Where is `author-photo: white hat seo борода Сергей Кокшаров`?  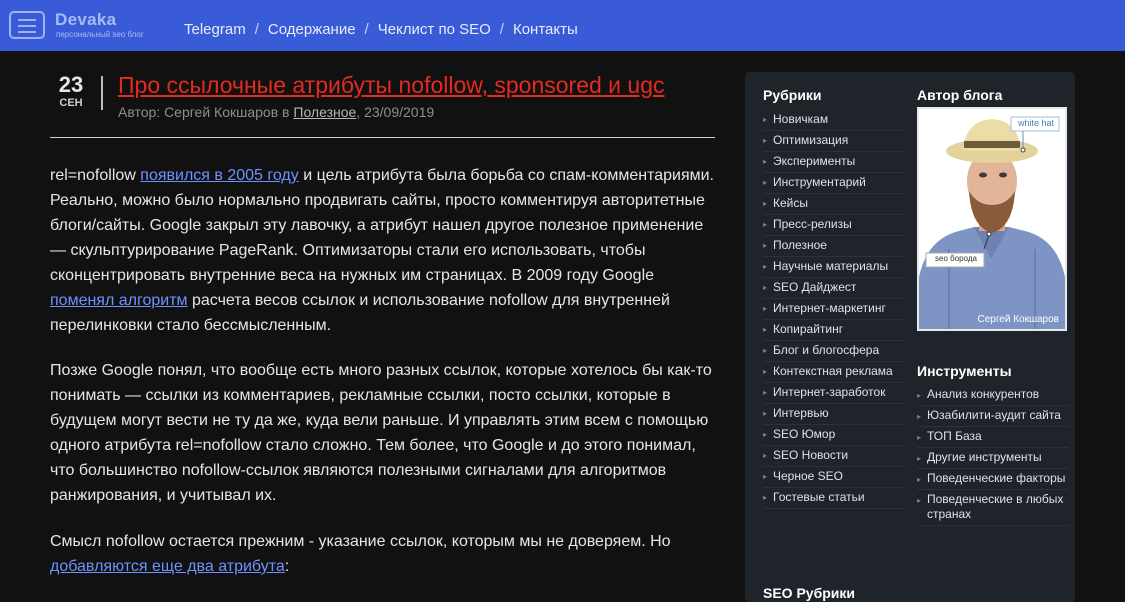 author-photo: white hat seo борода Сергей Кокшаров is located at coordinates (992, 219).